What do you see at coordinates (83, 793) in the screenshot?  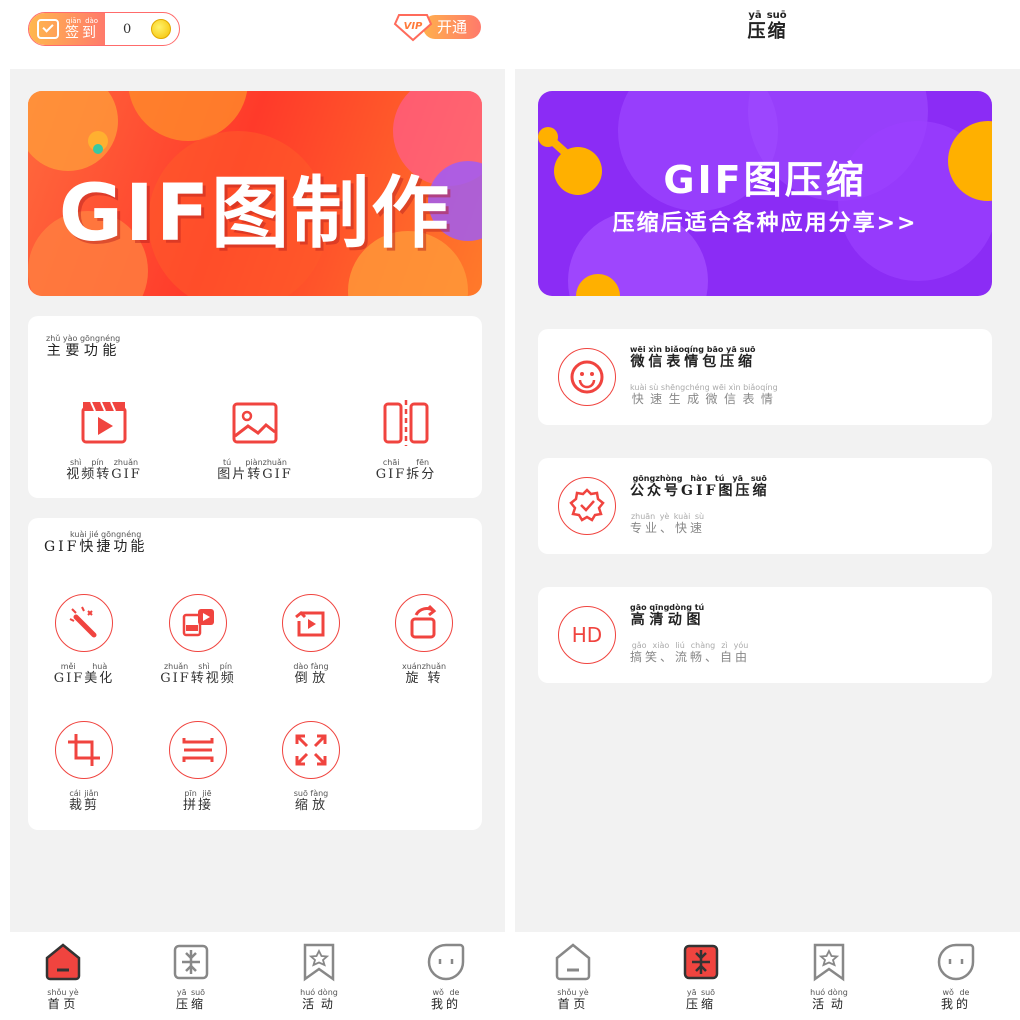 I see `crop-pinyin: cái jiǎn` at bounding box center [83, 793].